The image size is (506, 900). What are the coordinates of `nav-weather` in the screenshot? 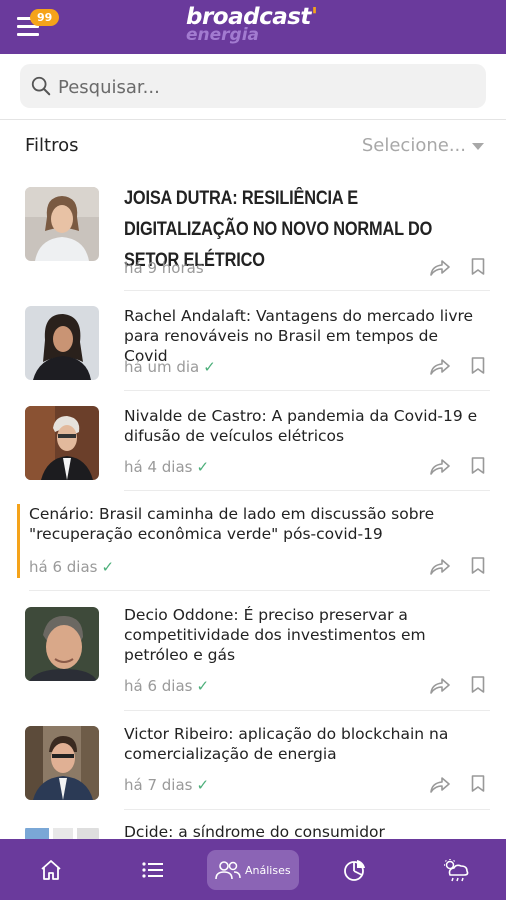 It's located at (456, 869).